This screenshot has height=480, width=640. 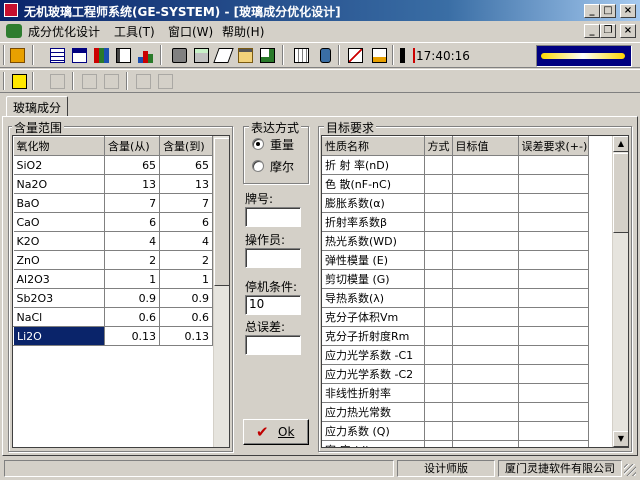 I want to click on minimize-button: _, so click(x=592, y=11).